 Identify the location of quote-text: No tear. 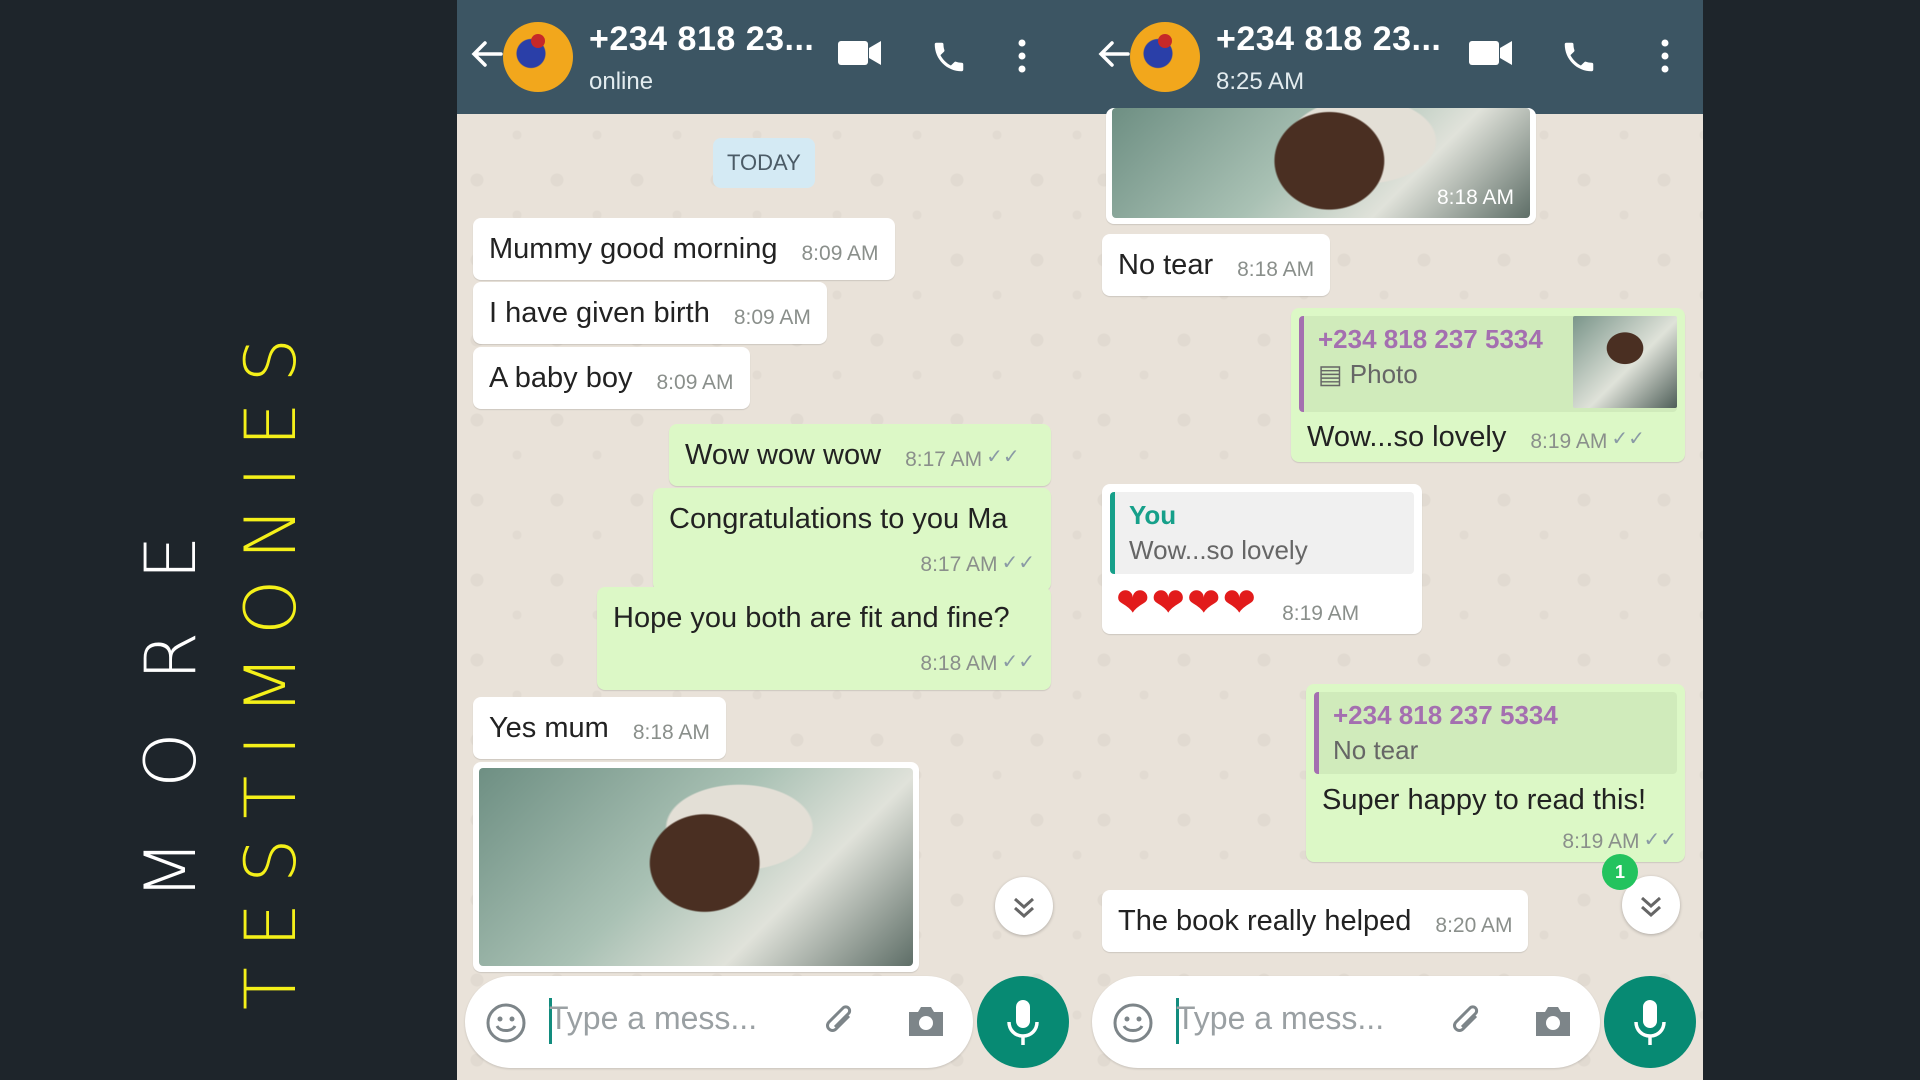
(1376, 750).